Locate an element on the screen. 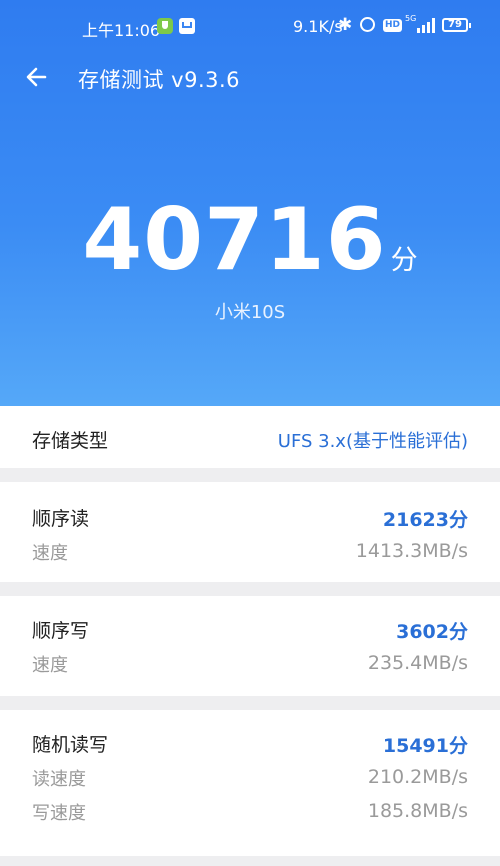 This screenshot has width=500, height=866. random-write-speed: 185.8MB/s is located at coordinates (417, 811).